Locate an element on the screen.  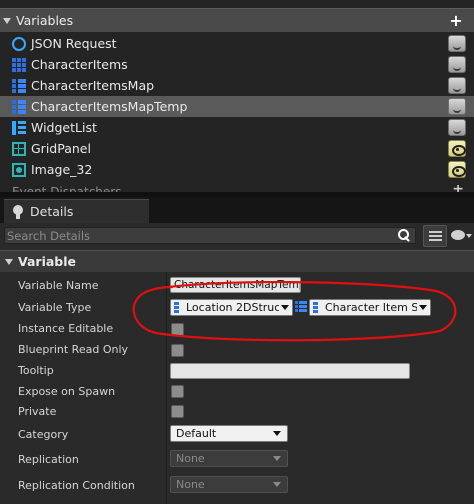
property-row-blueprint-read-only: Blueprint Read Only is located at coordinates (237, 350).